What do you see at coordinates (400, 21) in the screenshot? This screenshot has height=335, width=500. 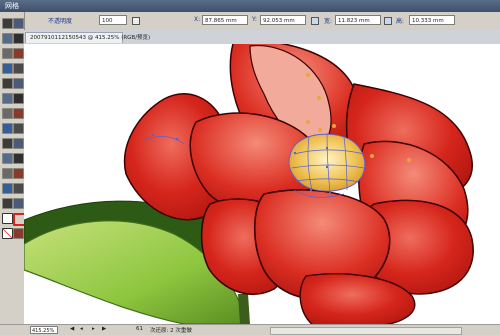 I see `height-label: 高:` at bounding box center [400, 21].